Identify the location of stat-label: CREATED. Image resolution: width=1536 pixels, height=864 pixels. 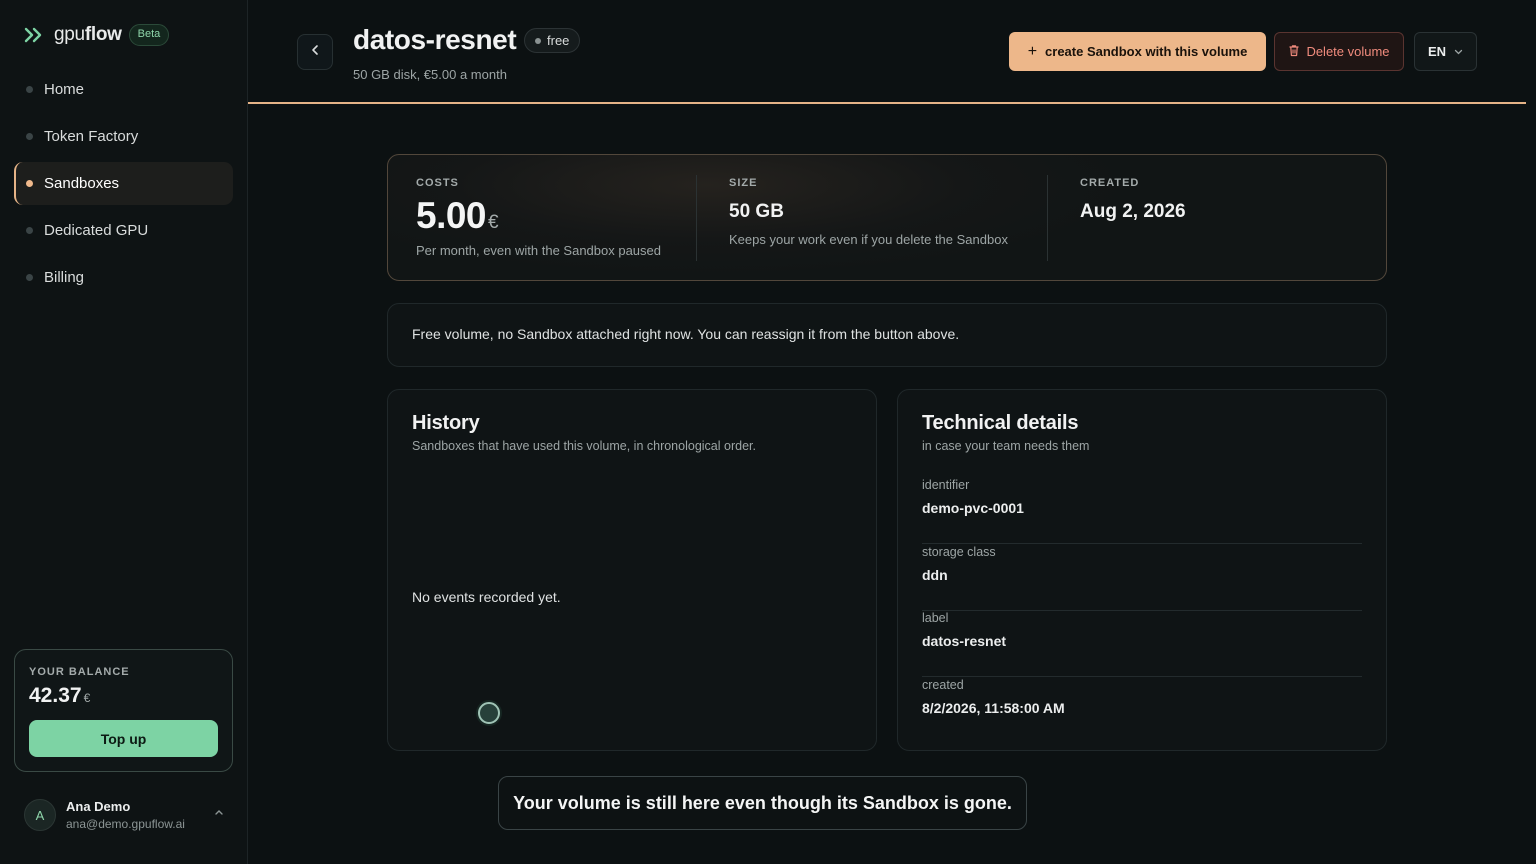
(1110, 183).